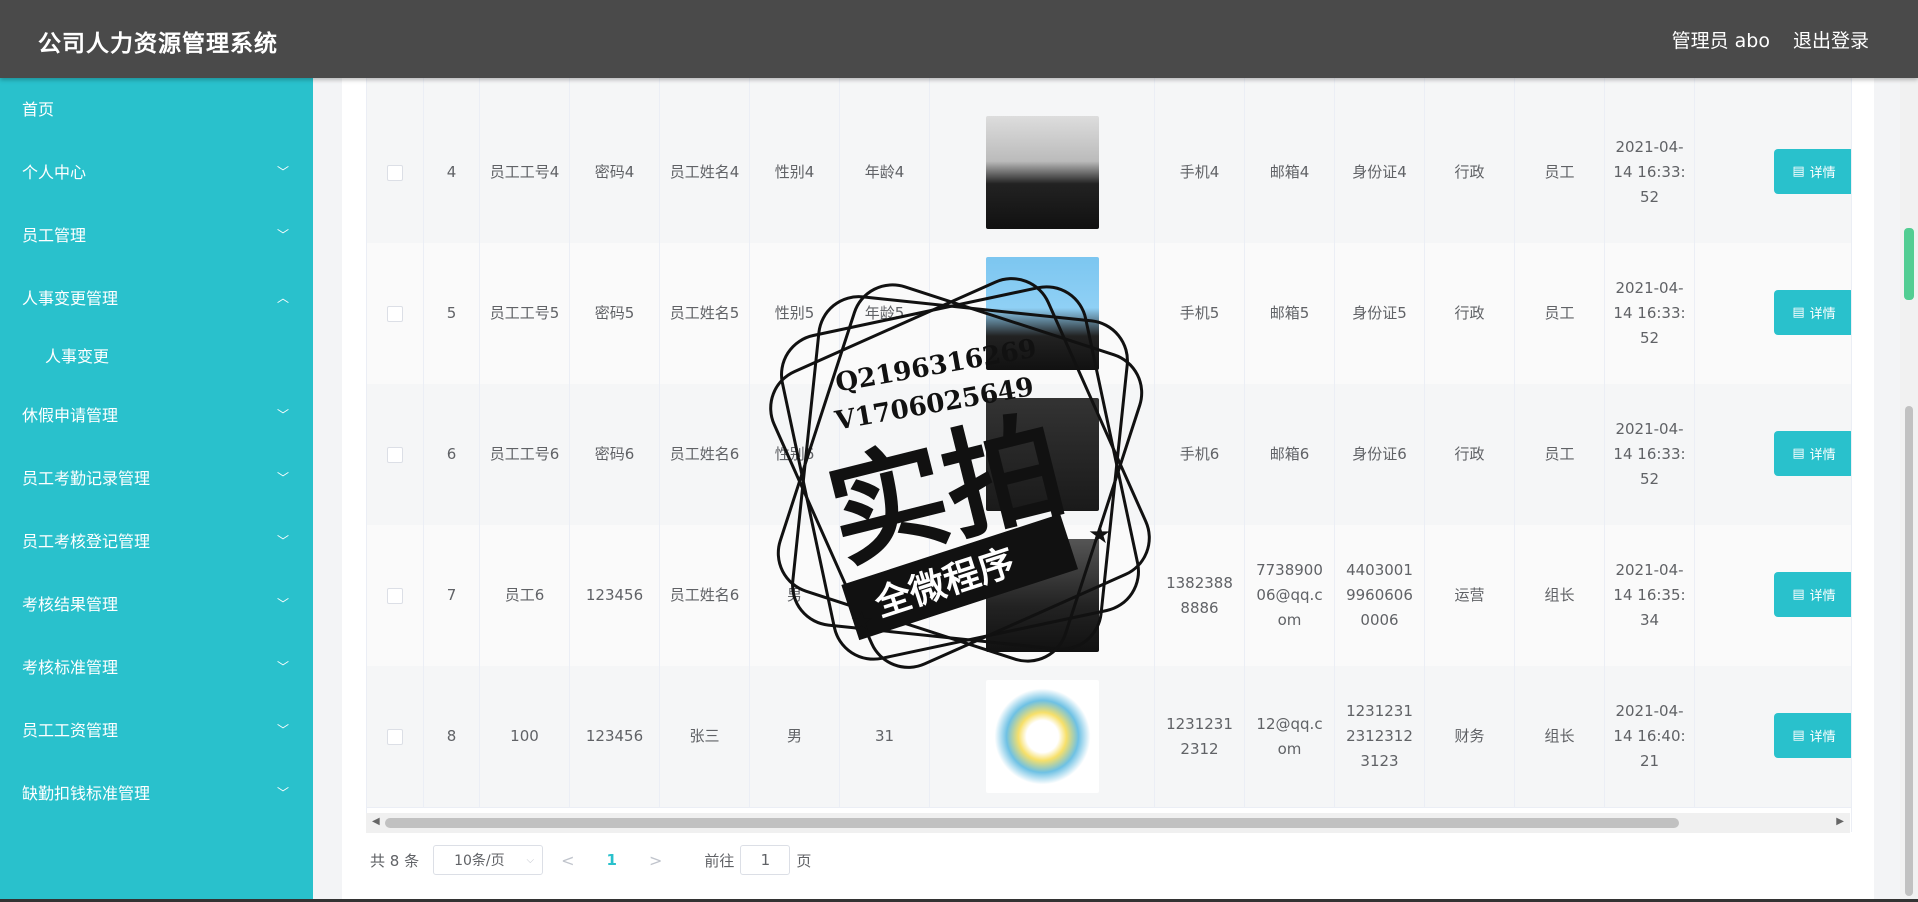 The image size is (1918, 902). I want to click on sidebar-item-assessment-standards: 考核标准管理 ﹀, so click(156, 667).